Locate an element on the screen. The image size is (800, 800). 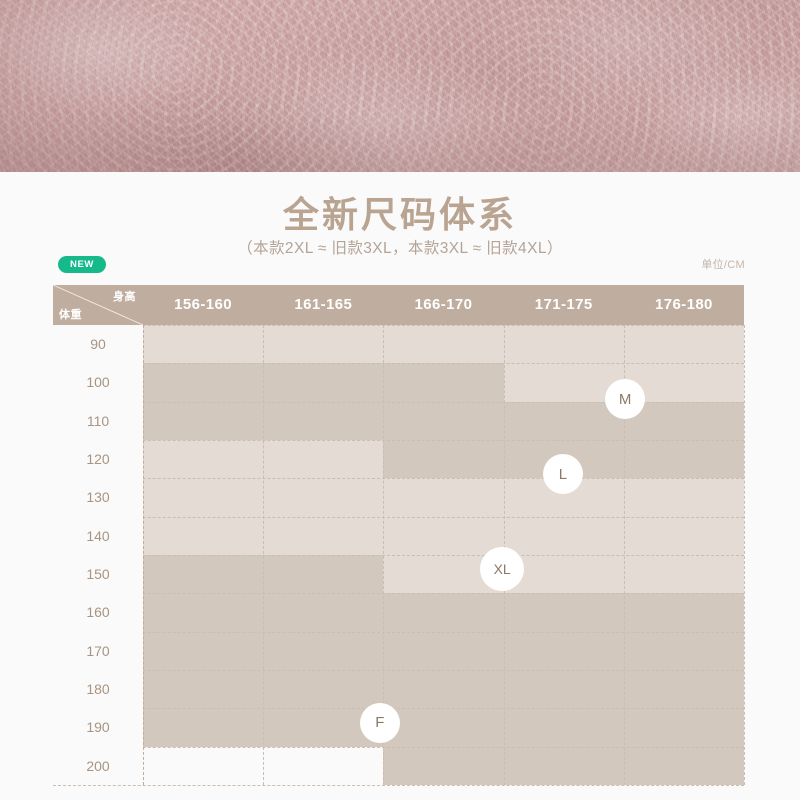
row-header-150: 150 is located at coordinates (98, 574).